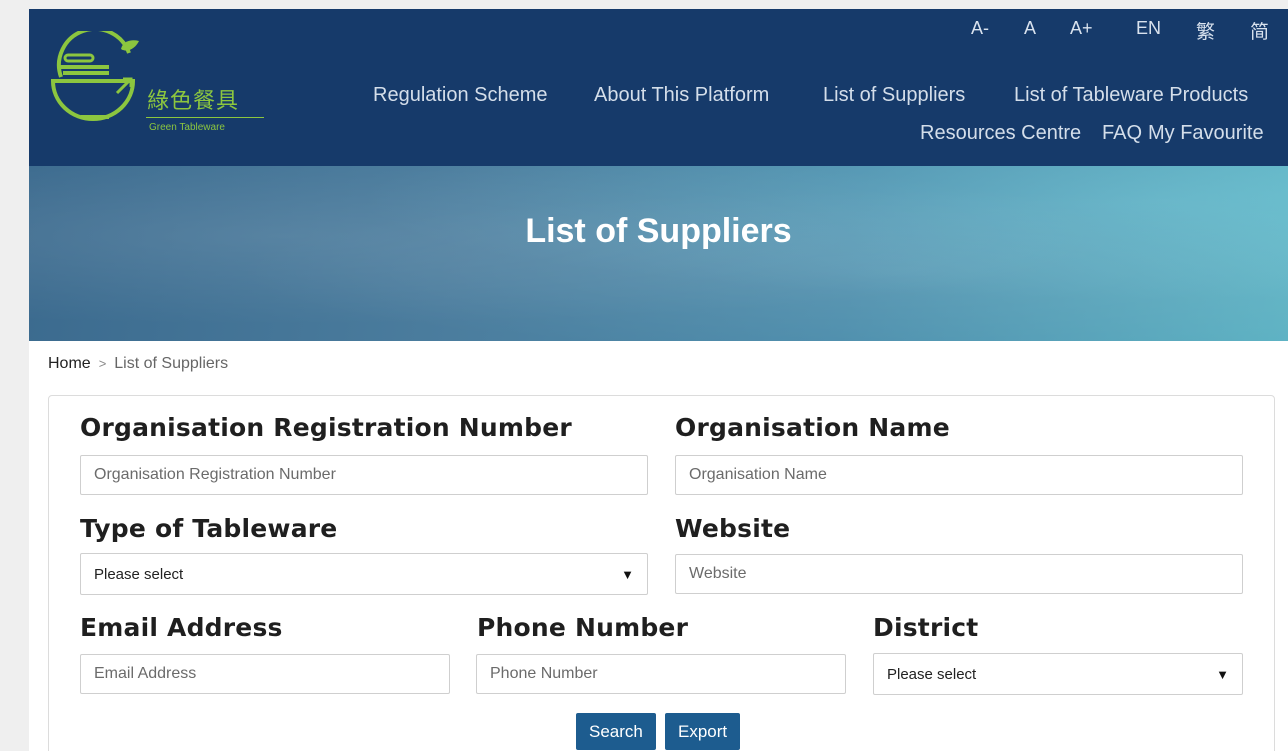 The height and width of the screenshot is (751, 1288). I want to click on district-select: Please select ▼, so click(1058, 674).